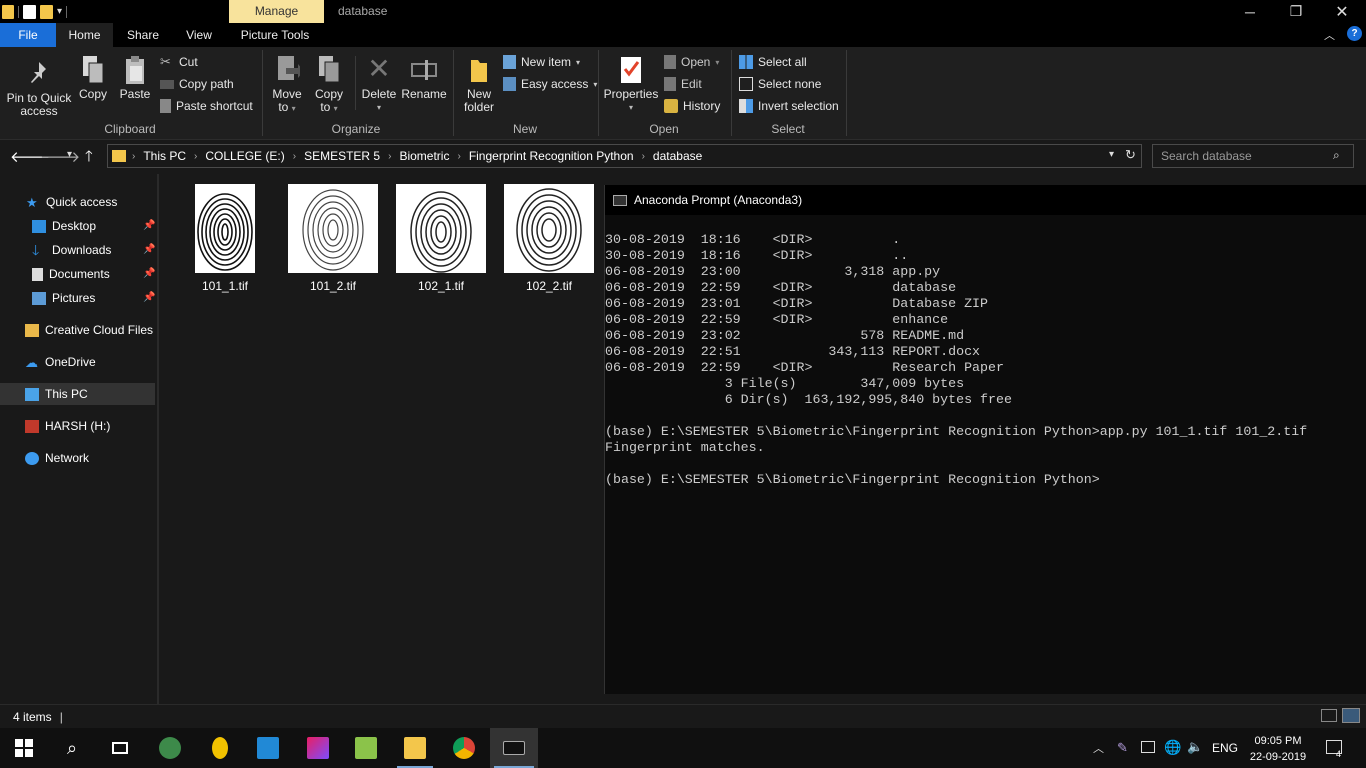 The image size is (1366, 768). I want to click on nav-desktop: Desktop 📌, so click(93, 226).